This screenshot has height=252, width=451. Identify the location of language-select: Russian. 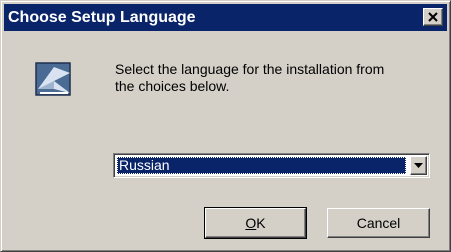
(271, 165).